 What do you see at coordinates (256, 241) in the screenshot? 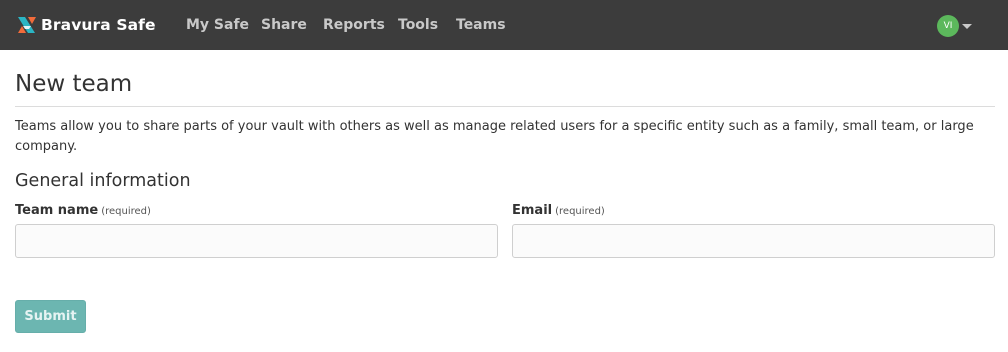
I see `team-name-input` at bounding box center [256, 241].